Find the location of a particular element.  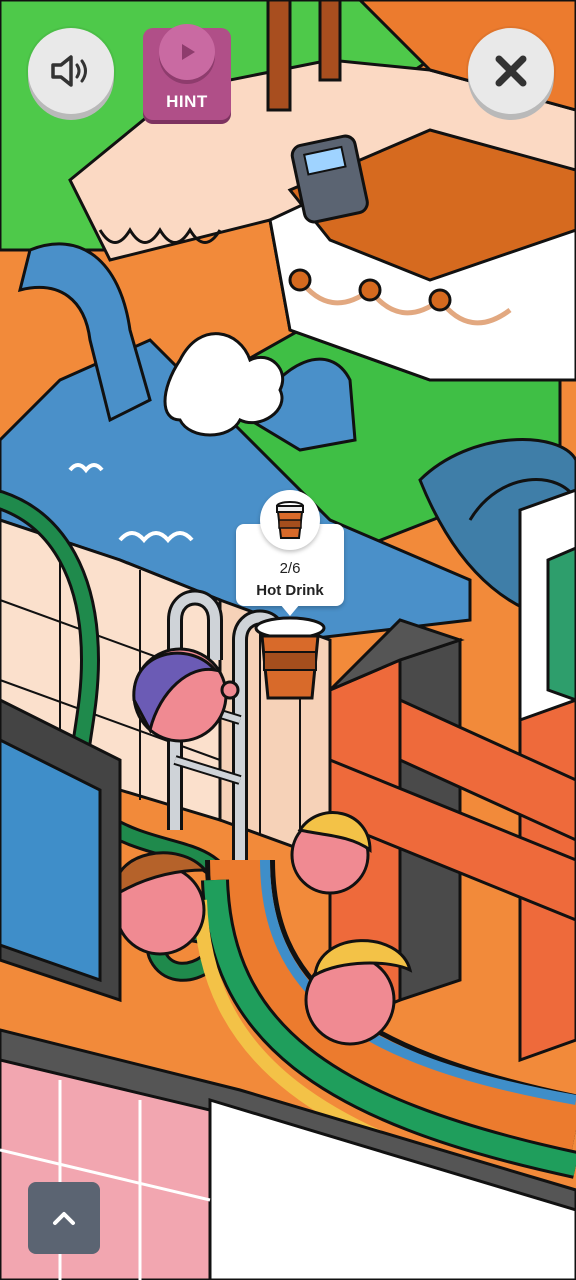

hot-drink-object is located at coordinates (290, 658).